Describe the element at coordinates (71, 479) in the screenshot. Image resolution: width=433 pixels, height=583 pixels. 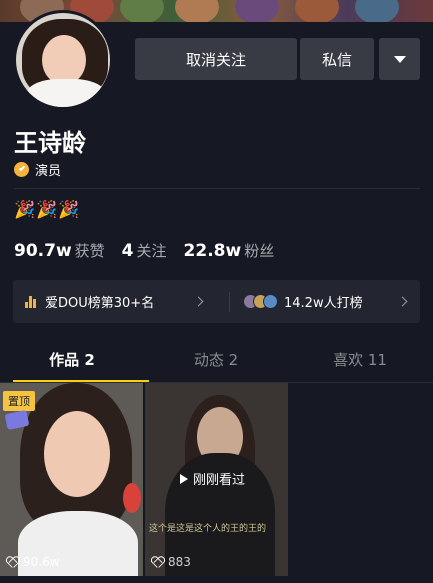
I see `video-thumbnail: 置顶 90.6w` at that location.